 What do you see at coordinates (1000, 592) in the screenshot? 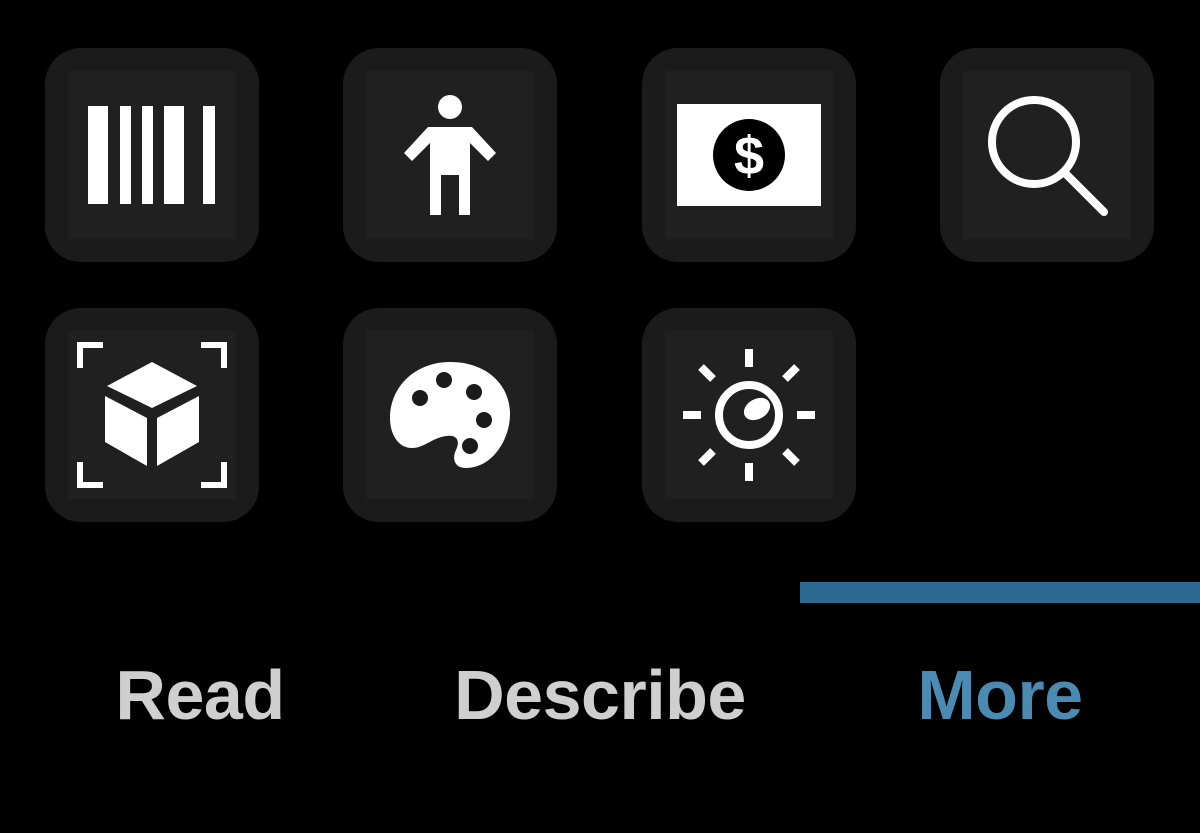
I see `selected-tab-indicator` at bounding box center [1000, 592].